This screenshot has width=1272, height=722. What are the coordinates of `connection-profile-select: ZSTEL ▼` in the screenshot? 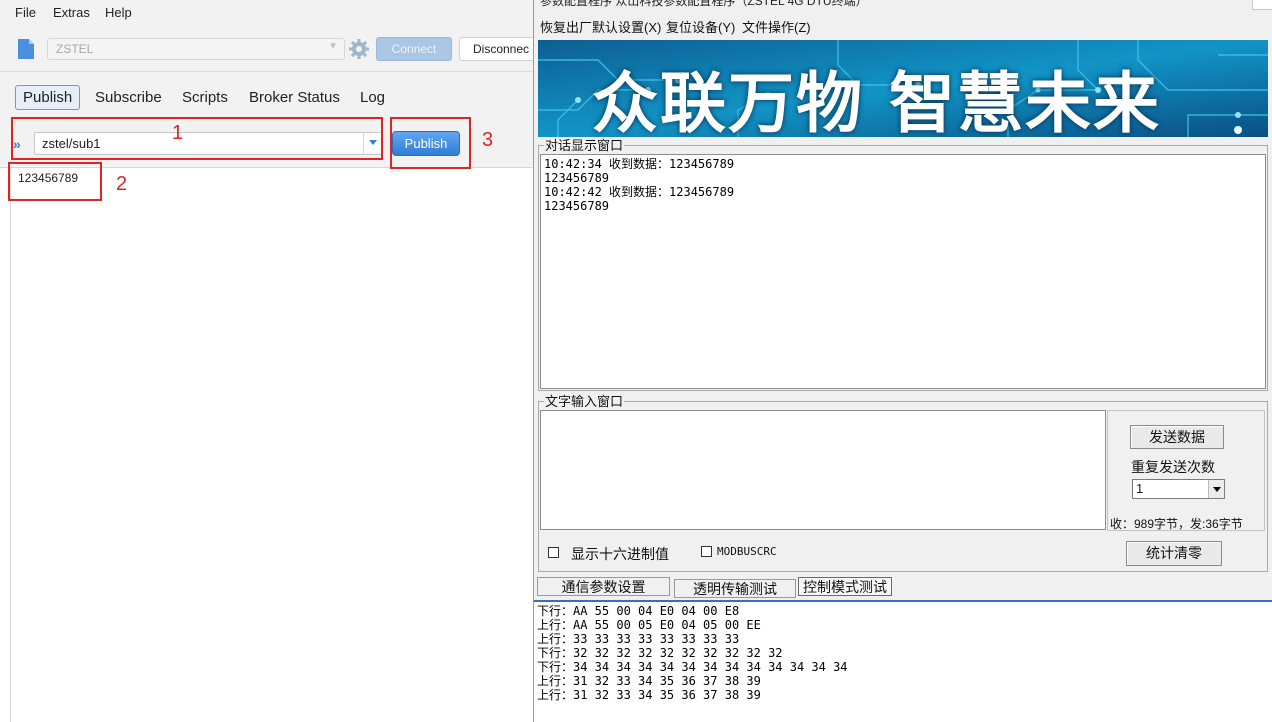 It's located at (196, 49).